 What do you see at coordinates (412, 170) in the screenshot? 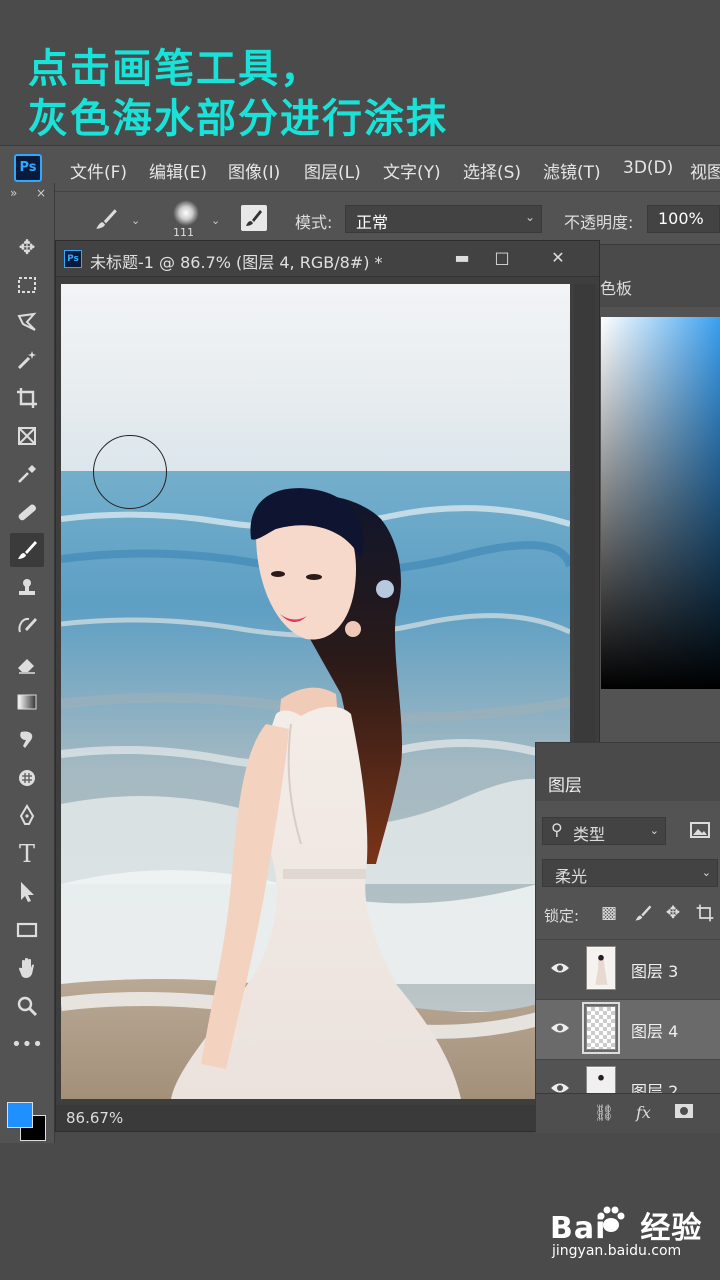
I see `menu-type: 文字(Y)` at bounding box center [412, 170].